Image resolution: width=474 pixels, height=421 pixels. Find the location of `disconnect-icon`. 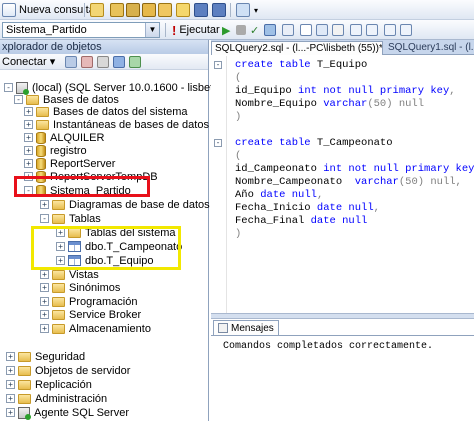

disconnect-icon is located at coordinates (87, 61).